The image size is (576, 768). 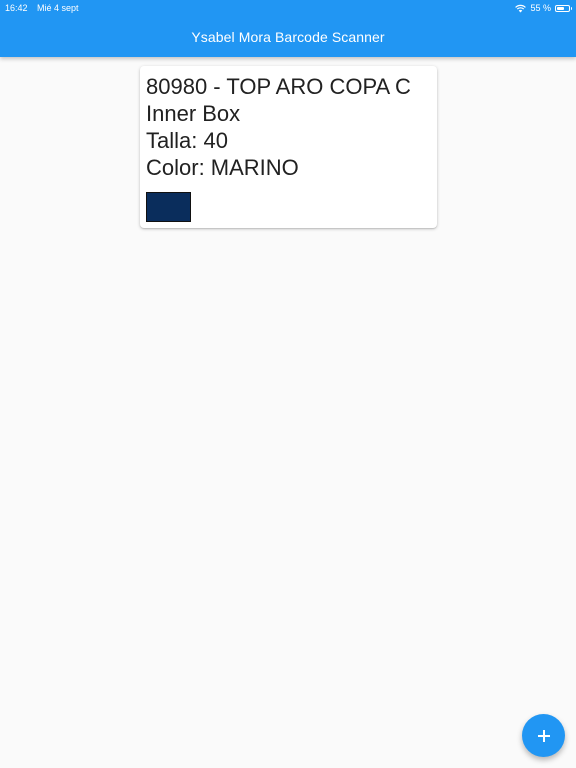 What do you see at coordinates (187, 140) in the screenshot?
I see `item-size: Talla: 40` at bounding box center [187, 140].